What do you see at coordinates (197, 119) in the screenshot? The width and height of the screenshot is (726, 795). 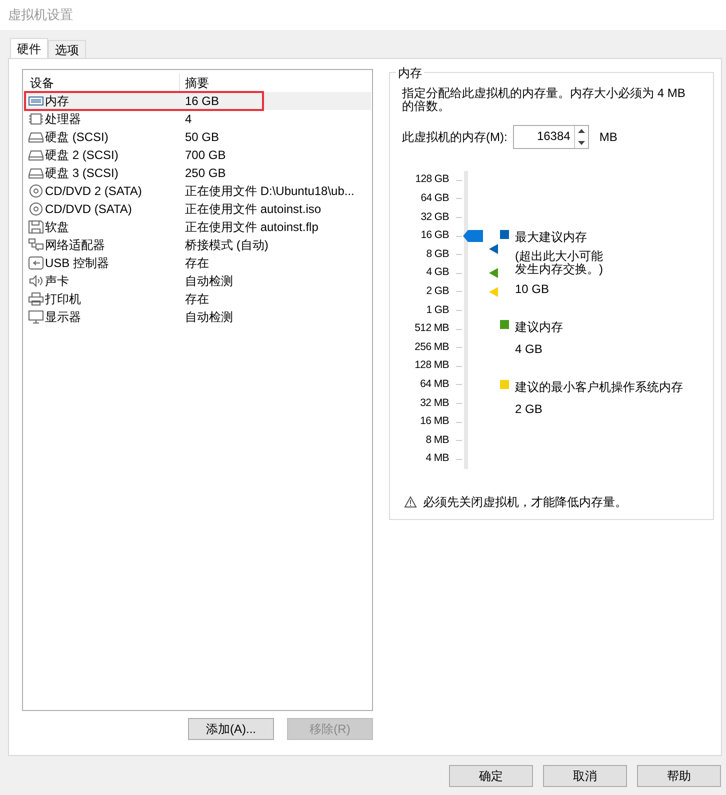 I see `device-row: 处理器 4` at bounding box center [197, 119].